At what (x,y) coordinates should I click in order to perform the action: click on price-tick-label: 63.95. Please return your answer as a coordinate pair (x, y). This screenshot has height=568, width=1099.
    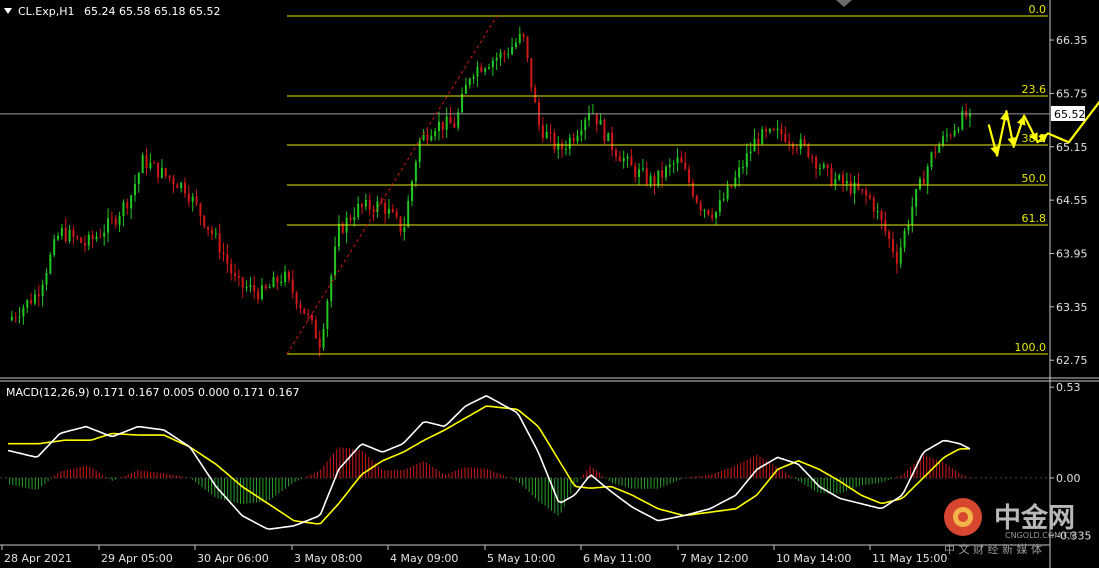
    Looking at the image, I should click on (1072, 253).